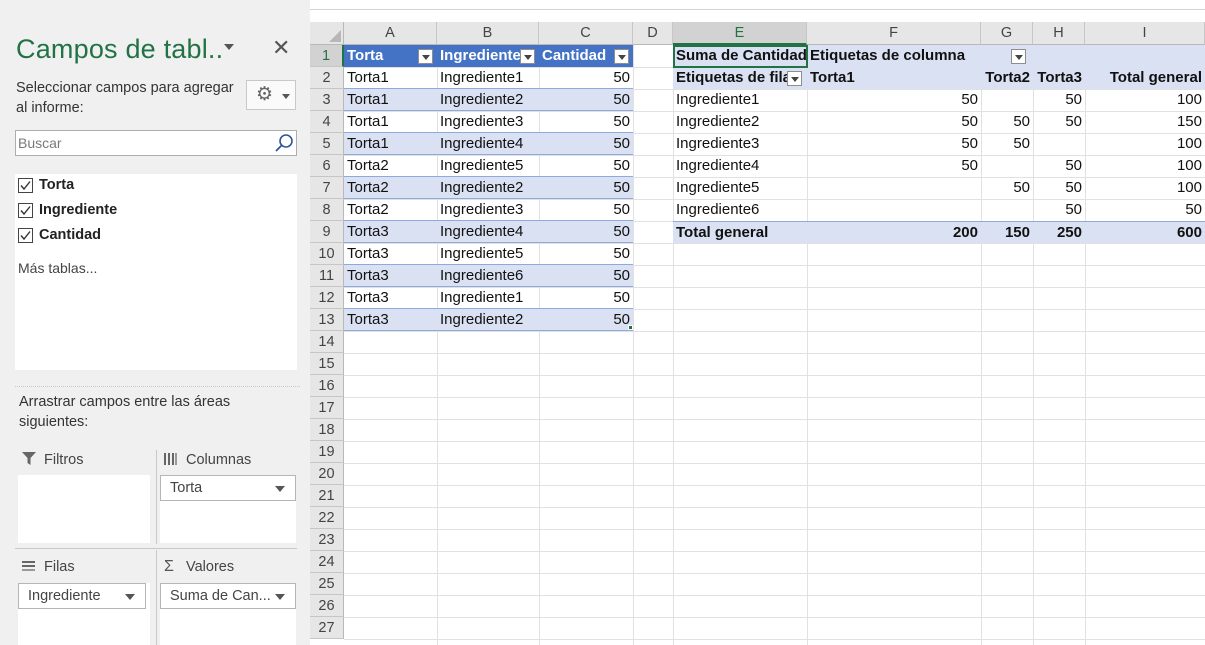 The image size is (1205, 645). I want to click on pane-options-dropdown, so click(229, 47).